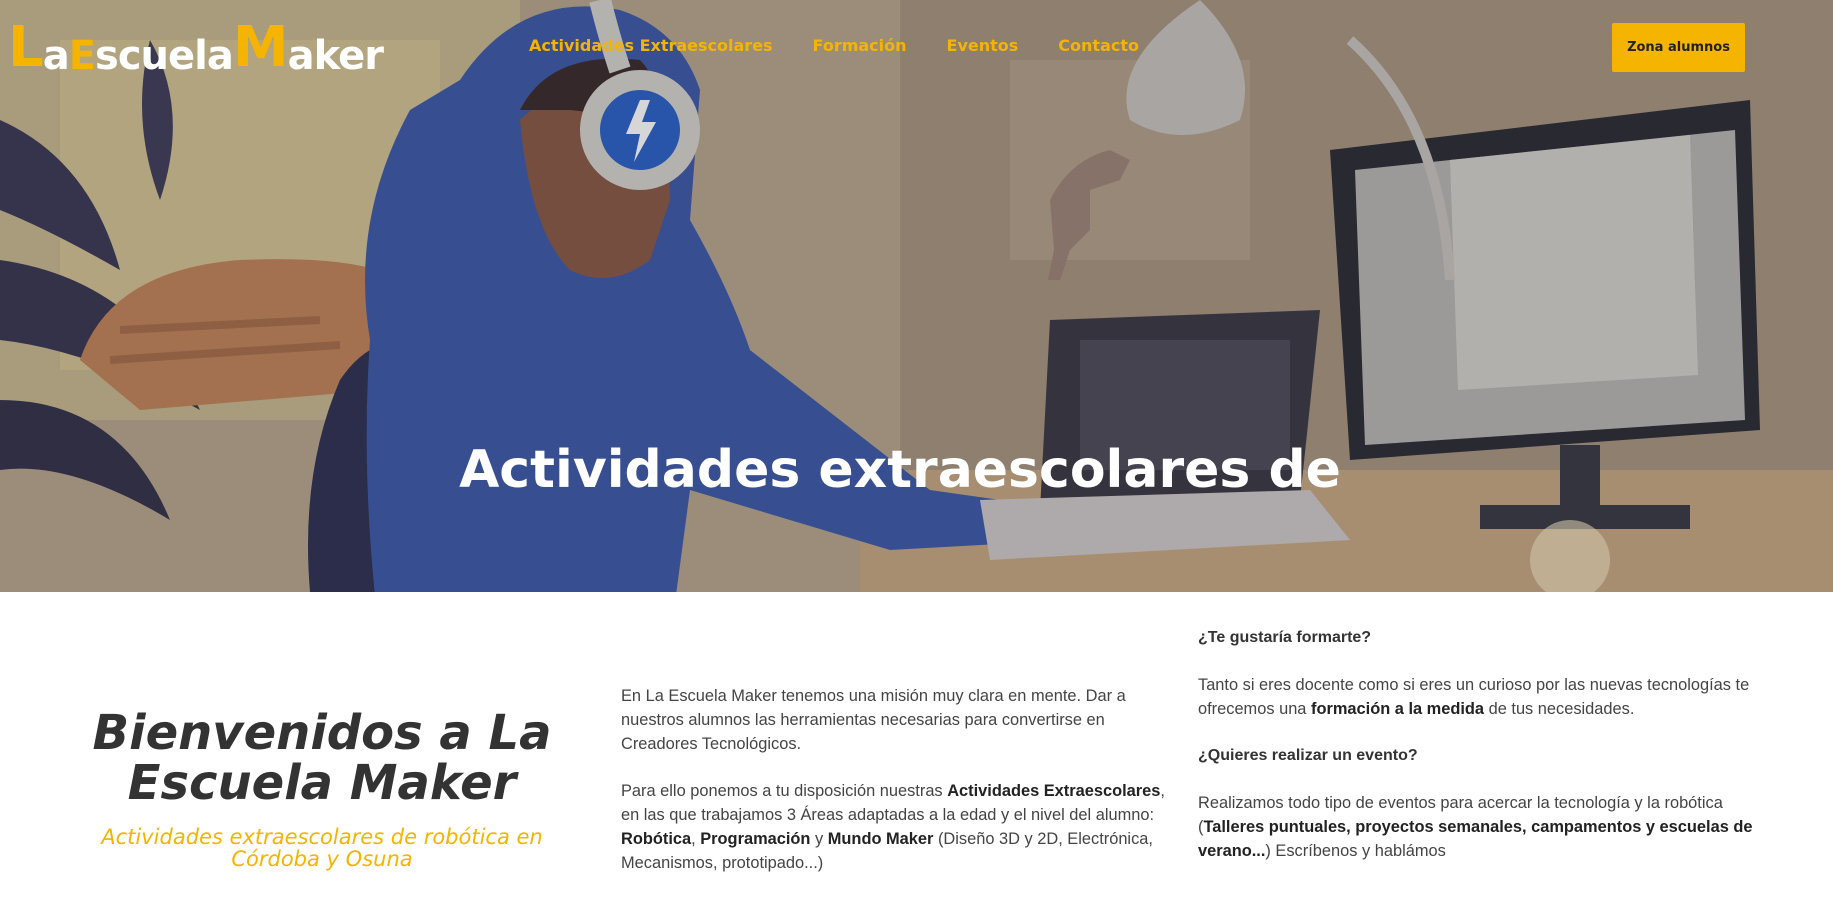 This screenshot has width=1833, height=900. Describe the element at coordinates (1285, 637) in the screenshot. I see `question-formarte: ¿Te gustaría formarte?` at that location.